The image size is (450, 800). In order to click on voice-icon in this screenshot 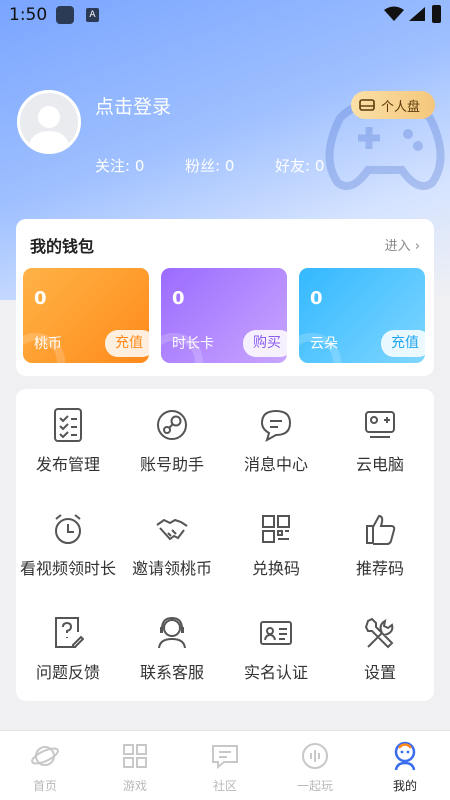, I will do `click(315, 756)`.